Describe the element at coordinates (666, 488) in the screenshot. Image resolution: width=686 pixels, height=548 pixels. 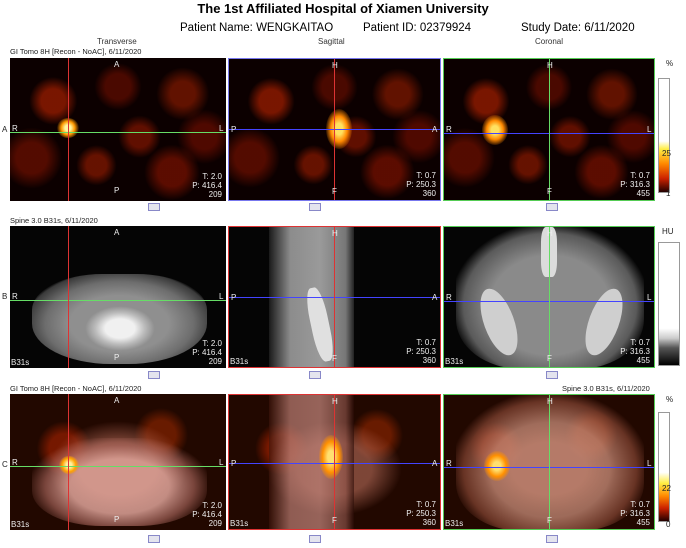
I see `scale-value: 22` at that location.